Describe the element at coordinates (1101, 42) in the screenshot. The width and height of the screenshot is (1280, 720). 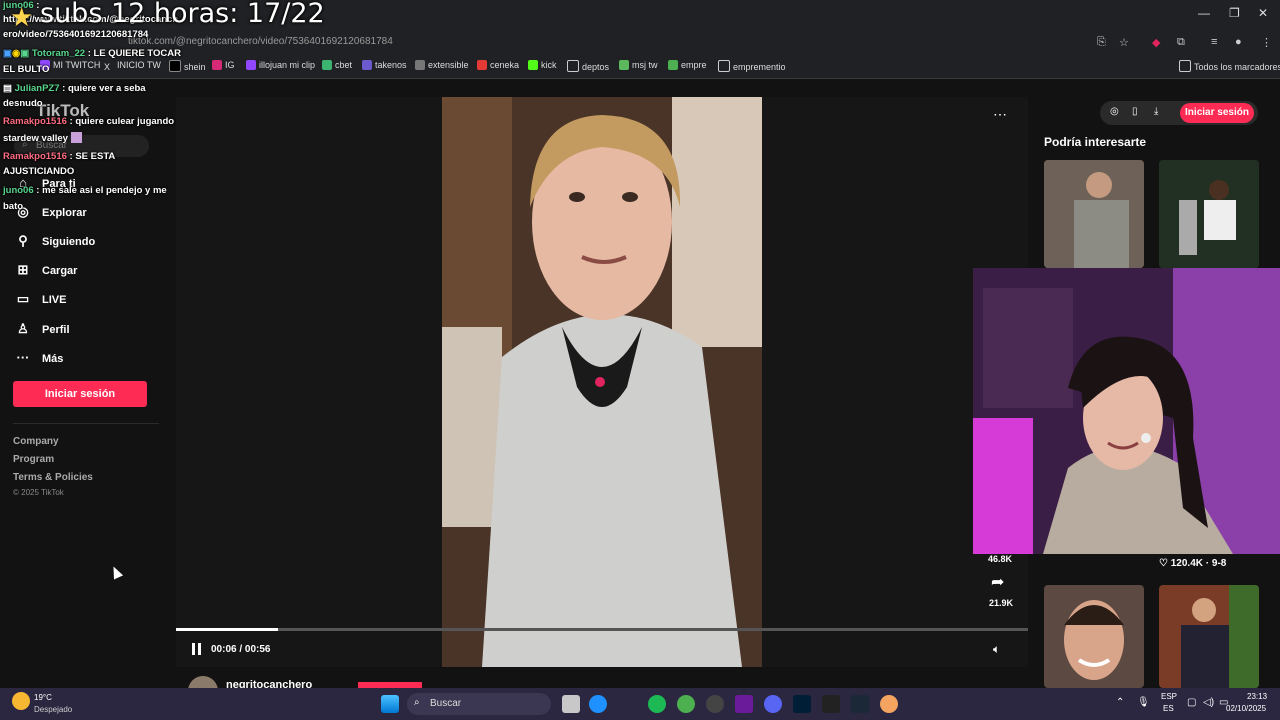
I see `install-icon: ⎘` at that location.